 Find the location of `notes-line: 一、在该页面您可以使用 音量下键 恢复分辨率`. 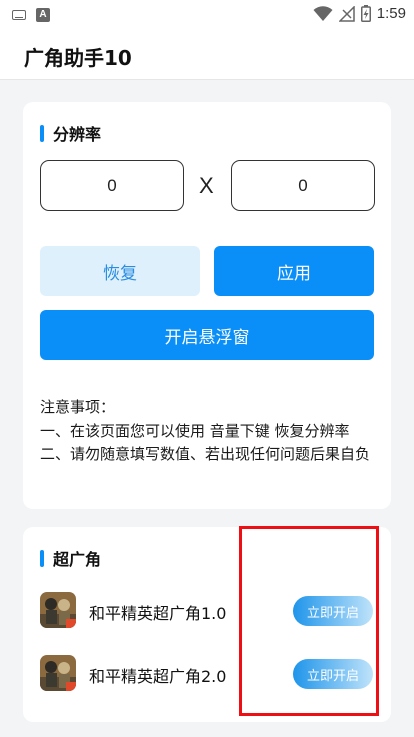

notes-line: 一、在该页面您可以使用 音量下键 恢复分辨率 is located at coordinates (195, 430).